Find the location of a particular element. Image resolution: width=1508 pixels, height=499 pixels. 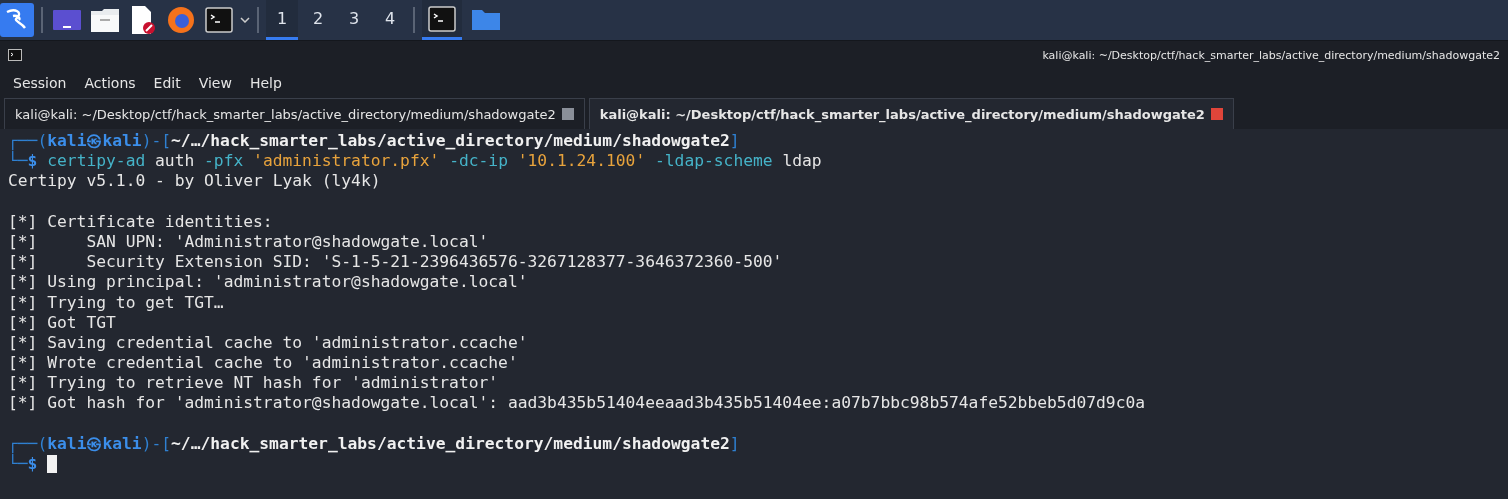

window-title: kali@kali: ~/Desktop/ctf/hack_smarter_labs/active_directory/medium/shadowgate2 is located at coordinates (1271, 55).